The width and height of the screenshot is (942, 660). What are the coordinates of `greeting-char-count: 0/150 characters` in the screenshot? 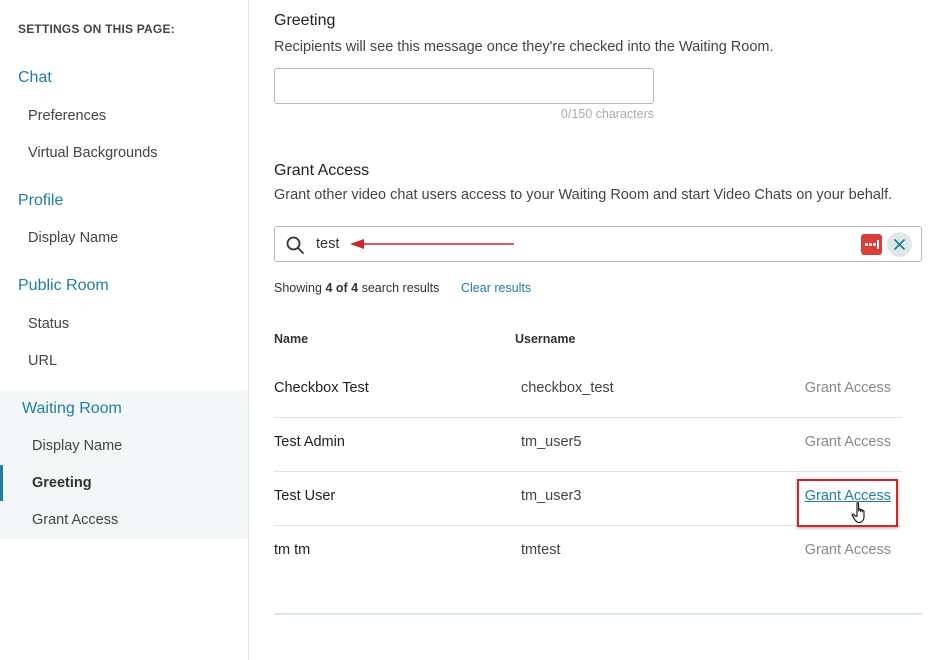 It's located at (607, 114).